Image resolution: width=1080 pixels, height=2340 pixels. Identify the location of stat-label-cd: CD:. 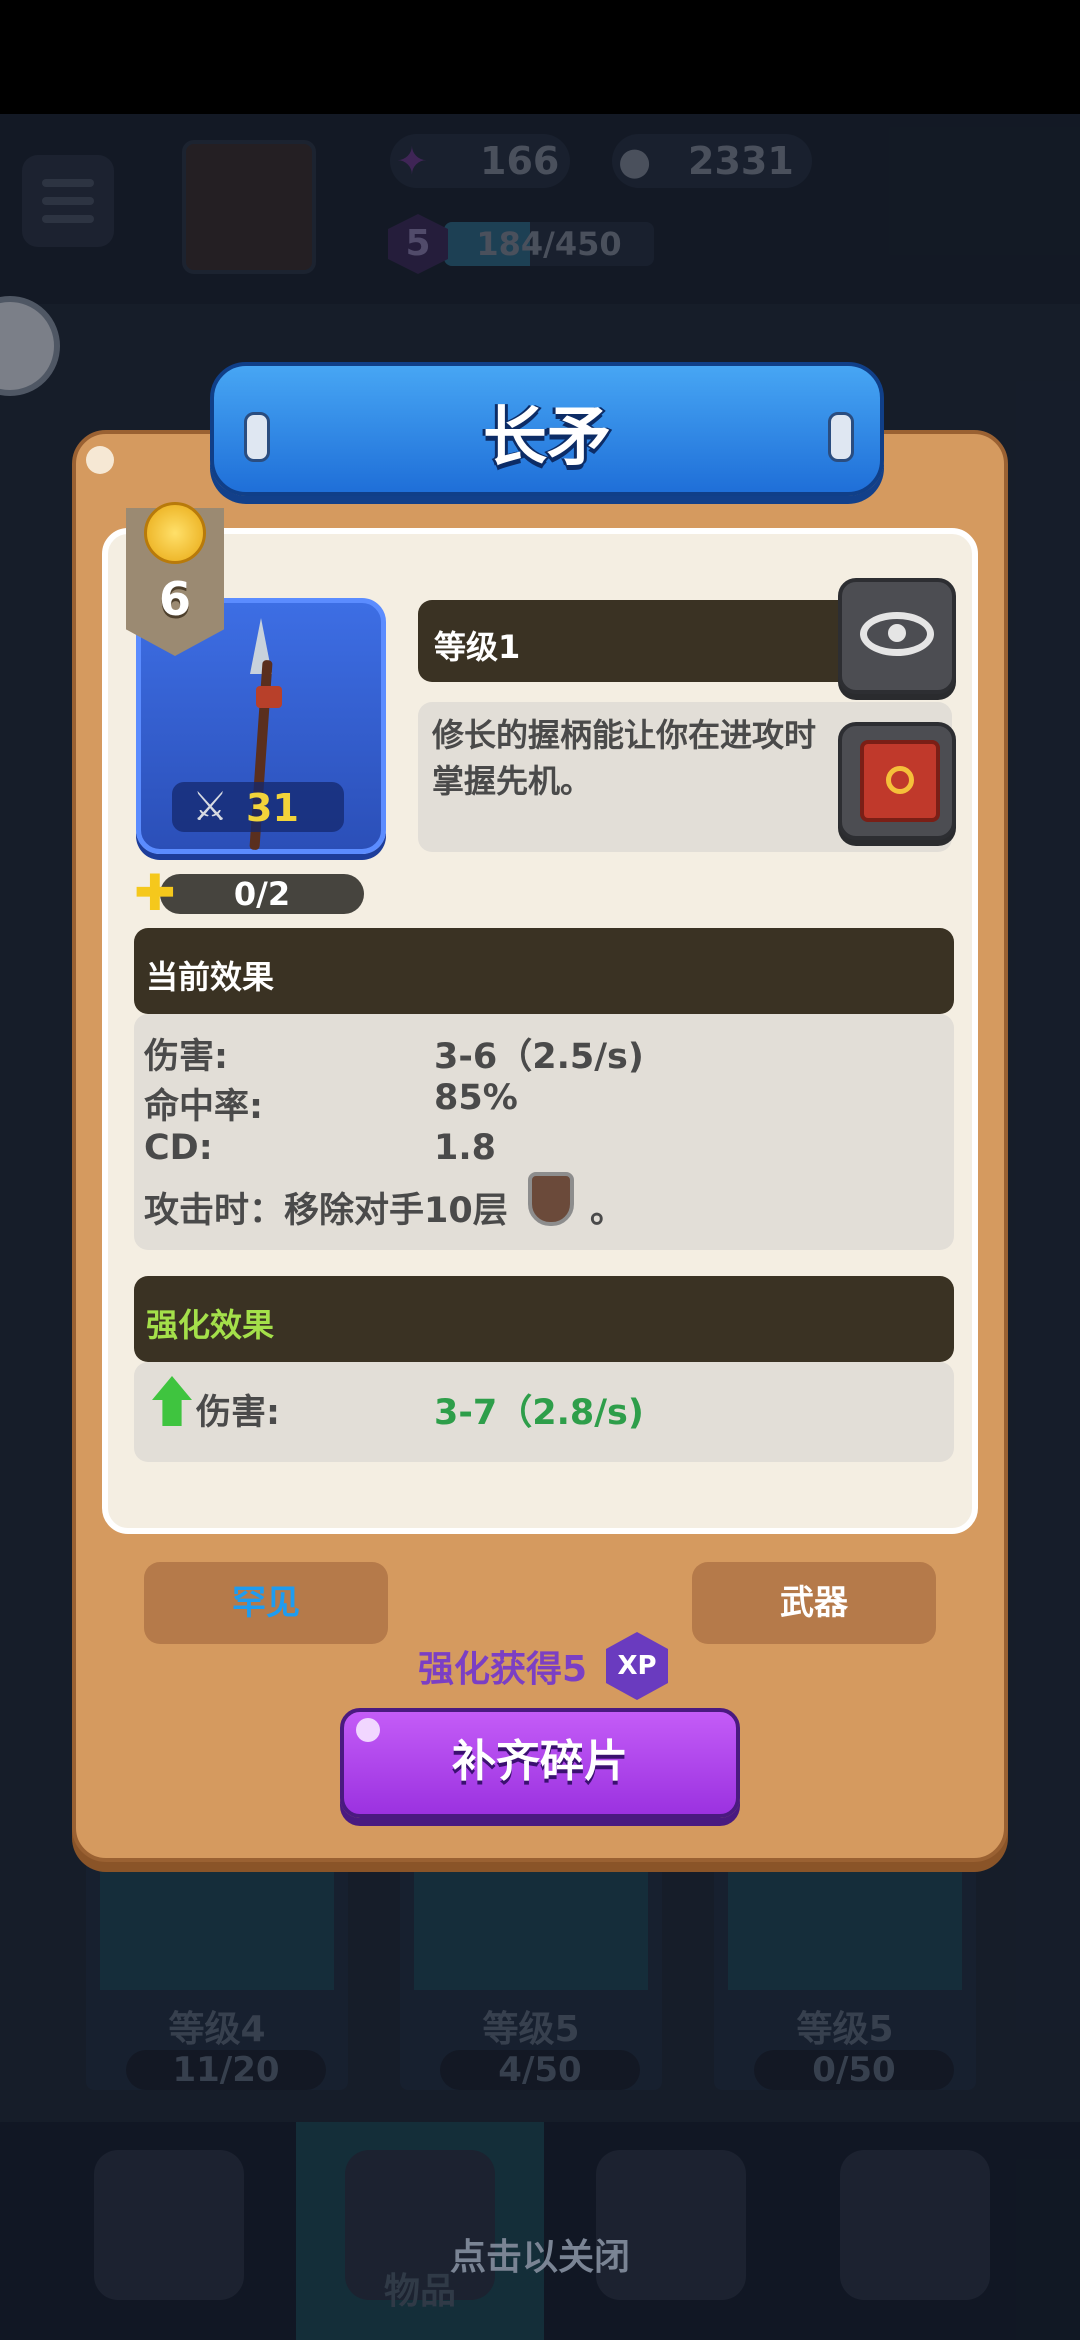
(178, 1148).